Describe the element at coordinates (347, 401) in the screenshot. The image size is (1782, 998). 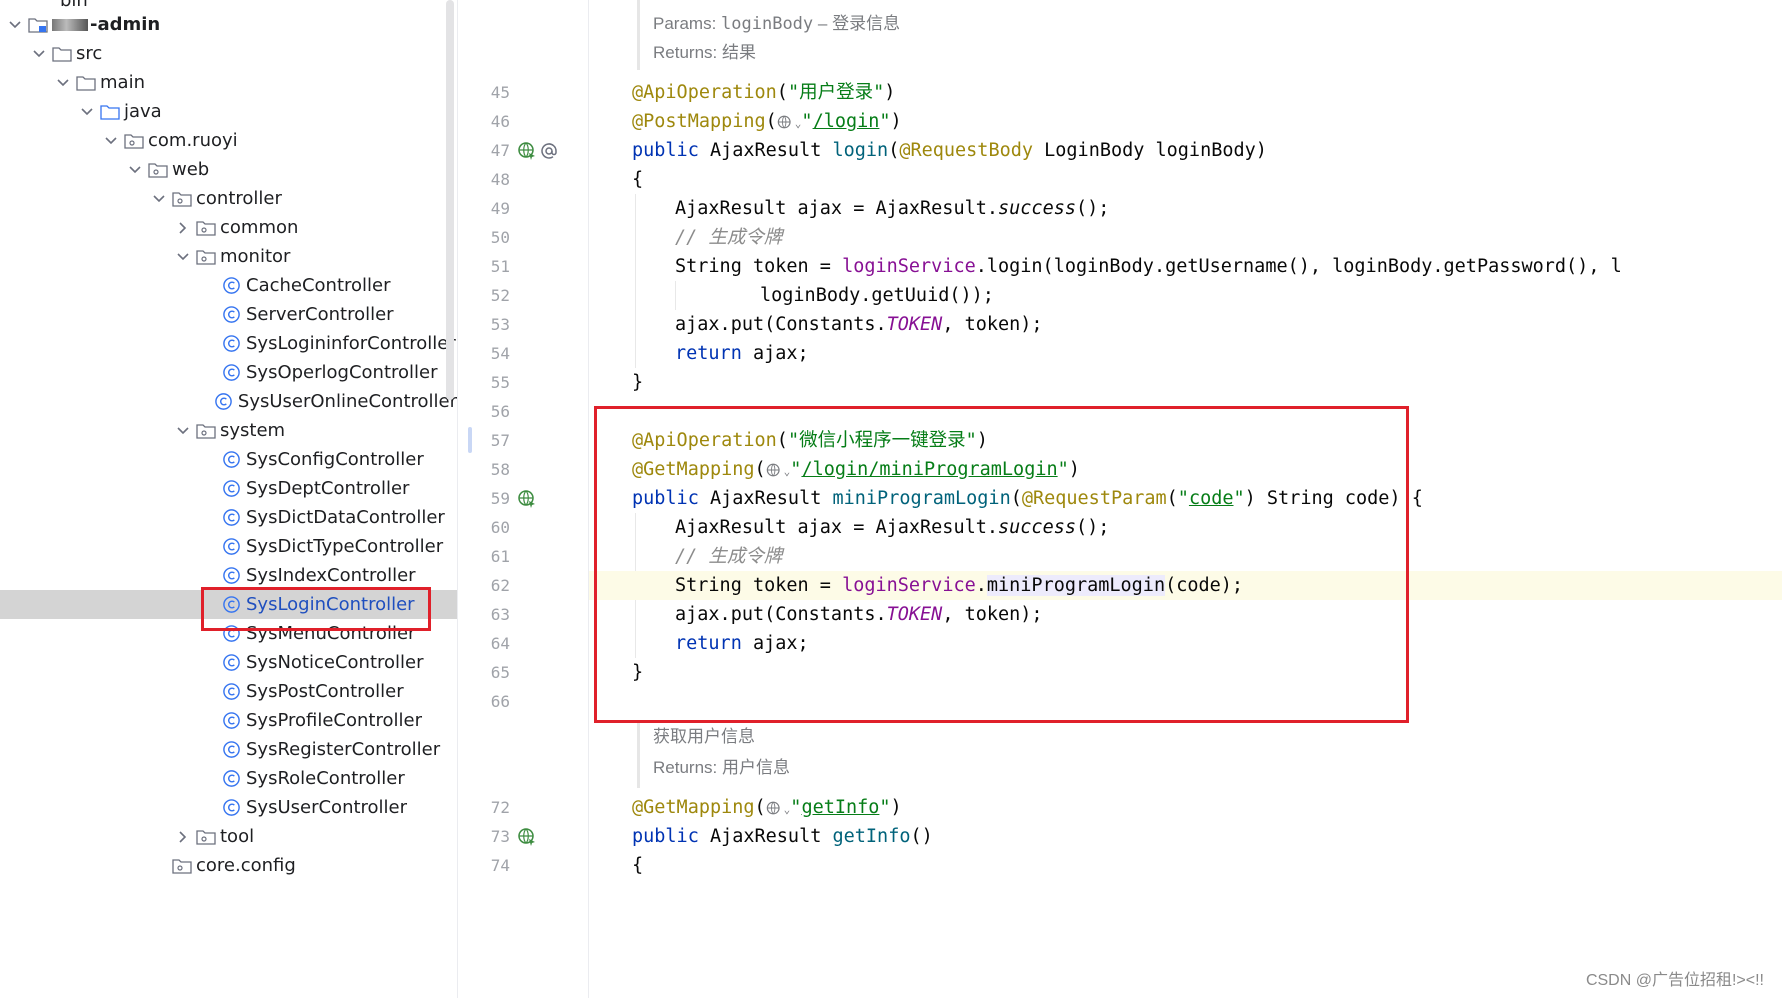
I see `tree-item-label: SysUserOnlineController` at that location.